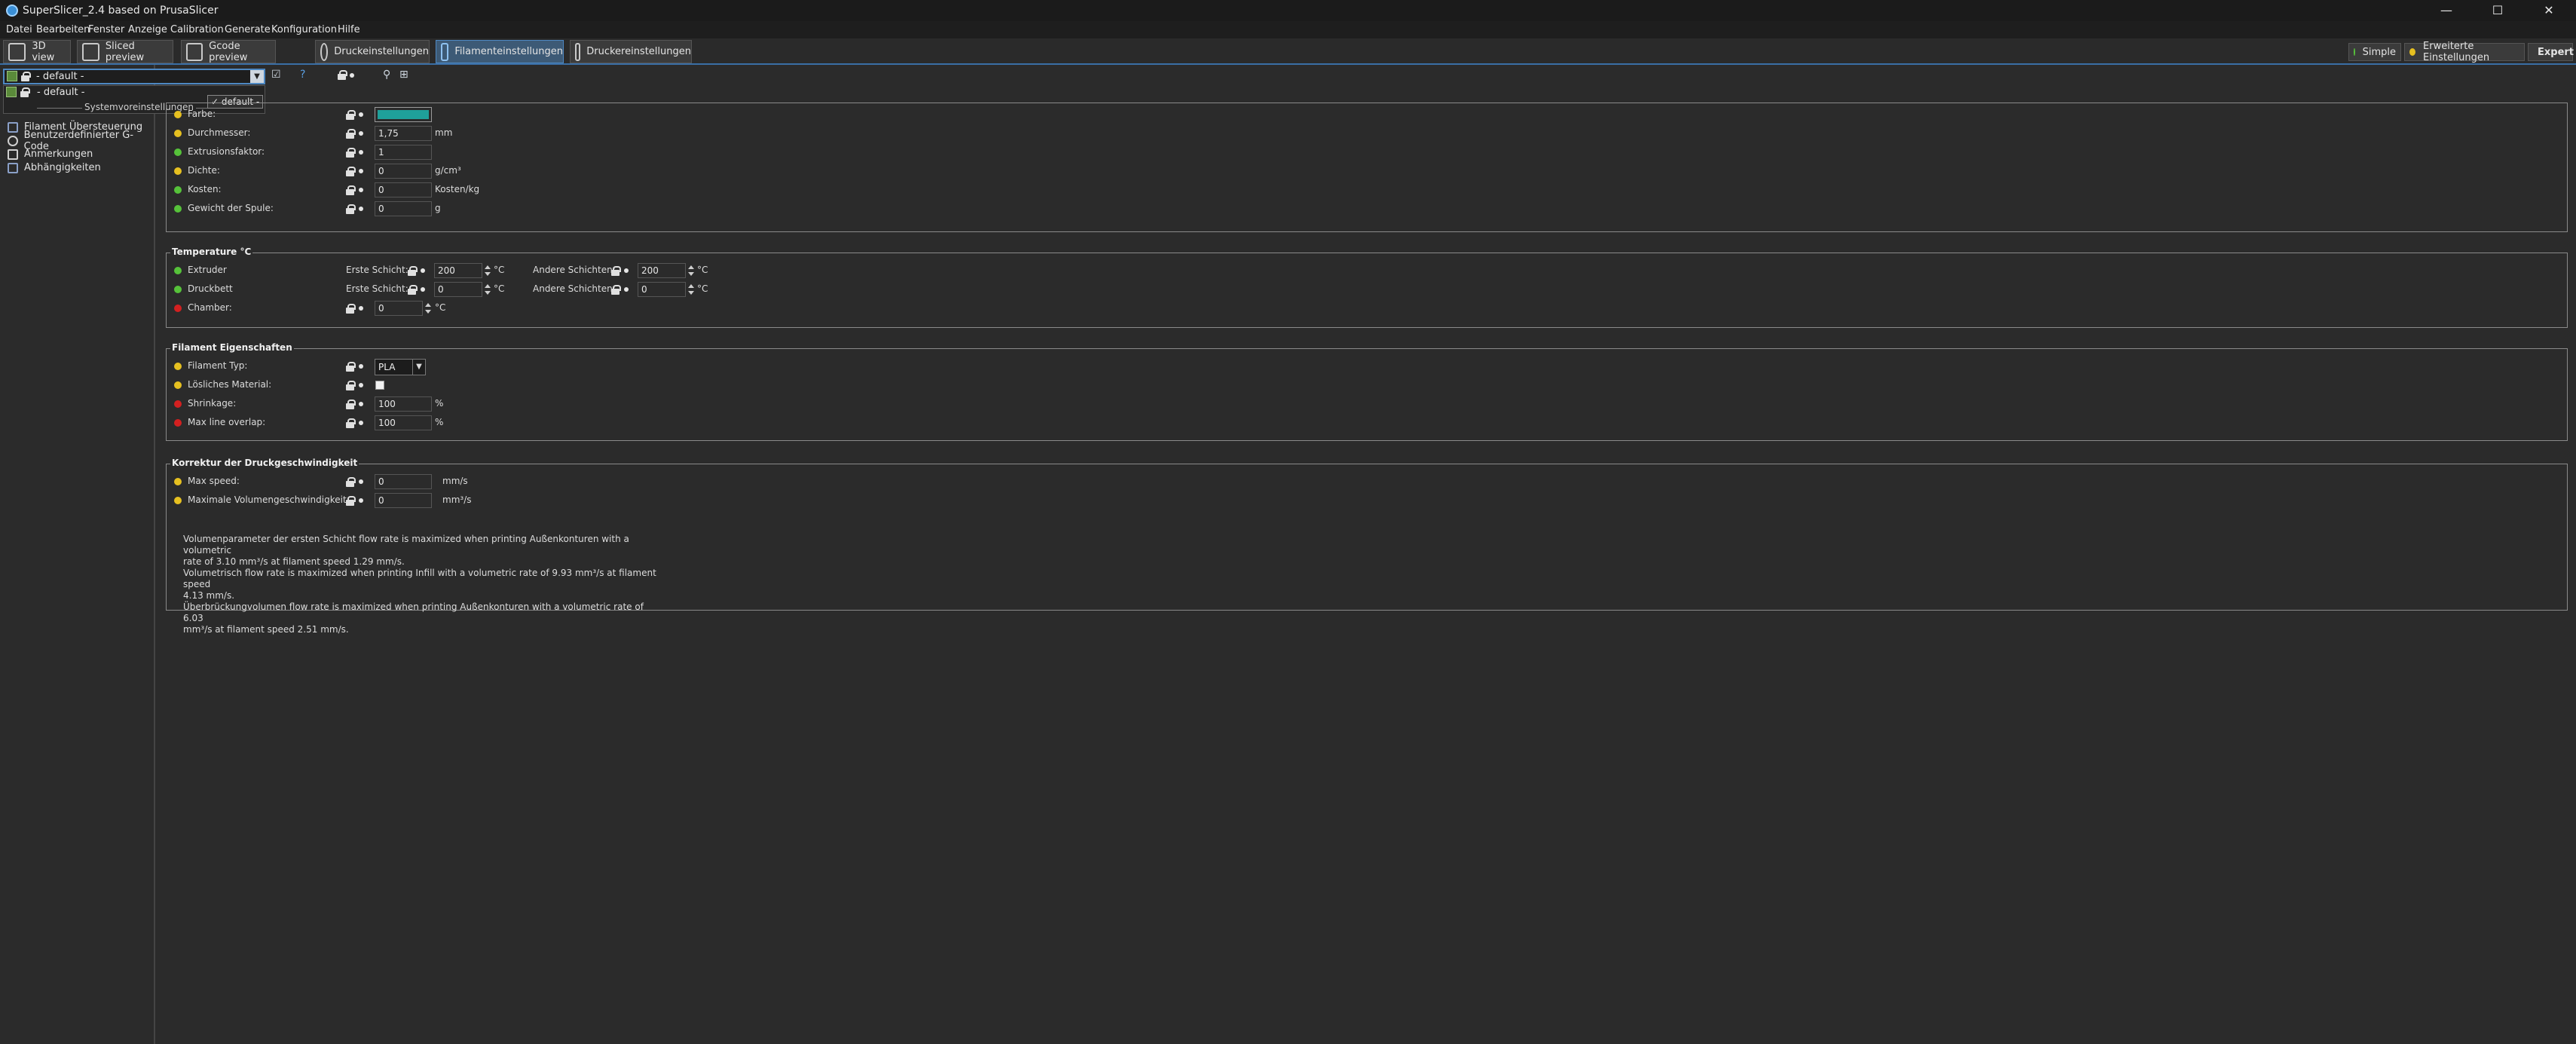 The height and width of the screenshot is (1044, 2576). I want to click on section-title: Filament Eigenschaften, so click(232, 347).